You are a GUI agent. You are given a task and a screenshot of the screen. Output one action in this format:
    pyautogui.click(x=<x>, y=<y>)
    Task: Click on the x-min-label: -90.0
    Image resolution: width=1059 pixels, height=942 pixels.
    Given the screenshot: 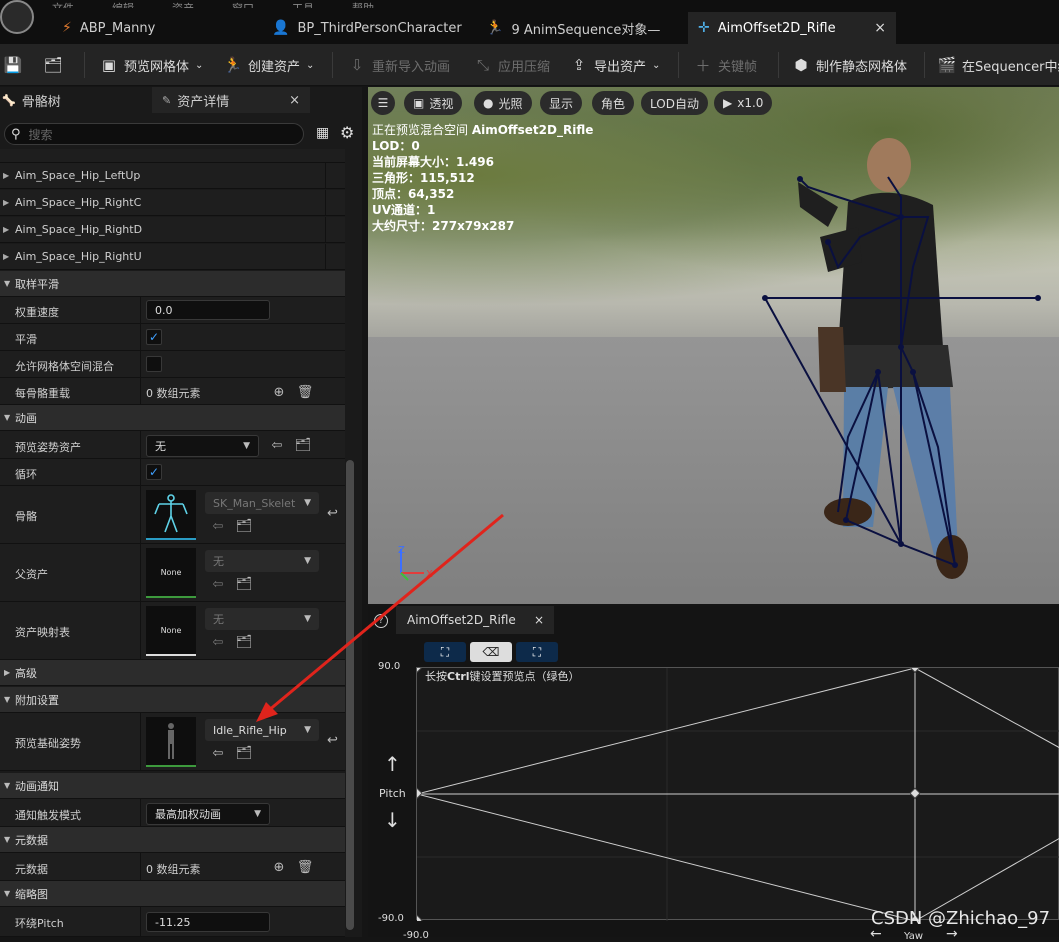 What is the action you would take?
    pyautogui.click(x=416, y=935)
    